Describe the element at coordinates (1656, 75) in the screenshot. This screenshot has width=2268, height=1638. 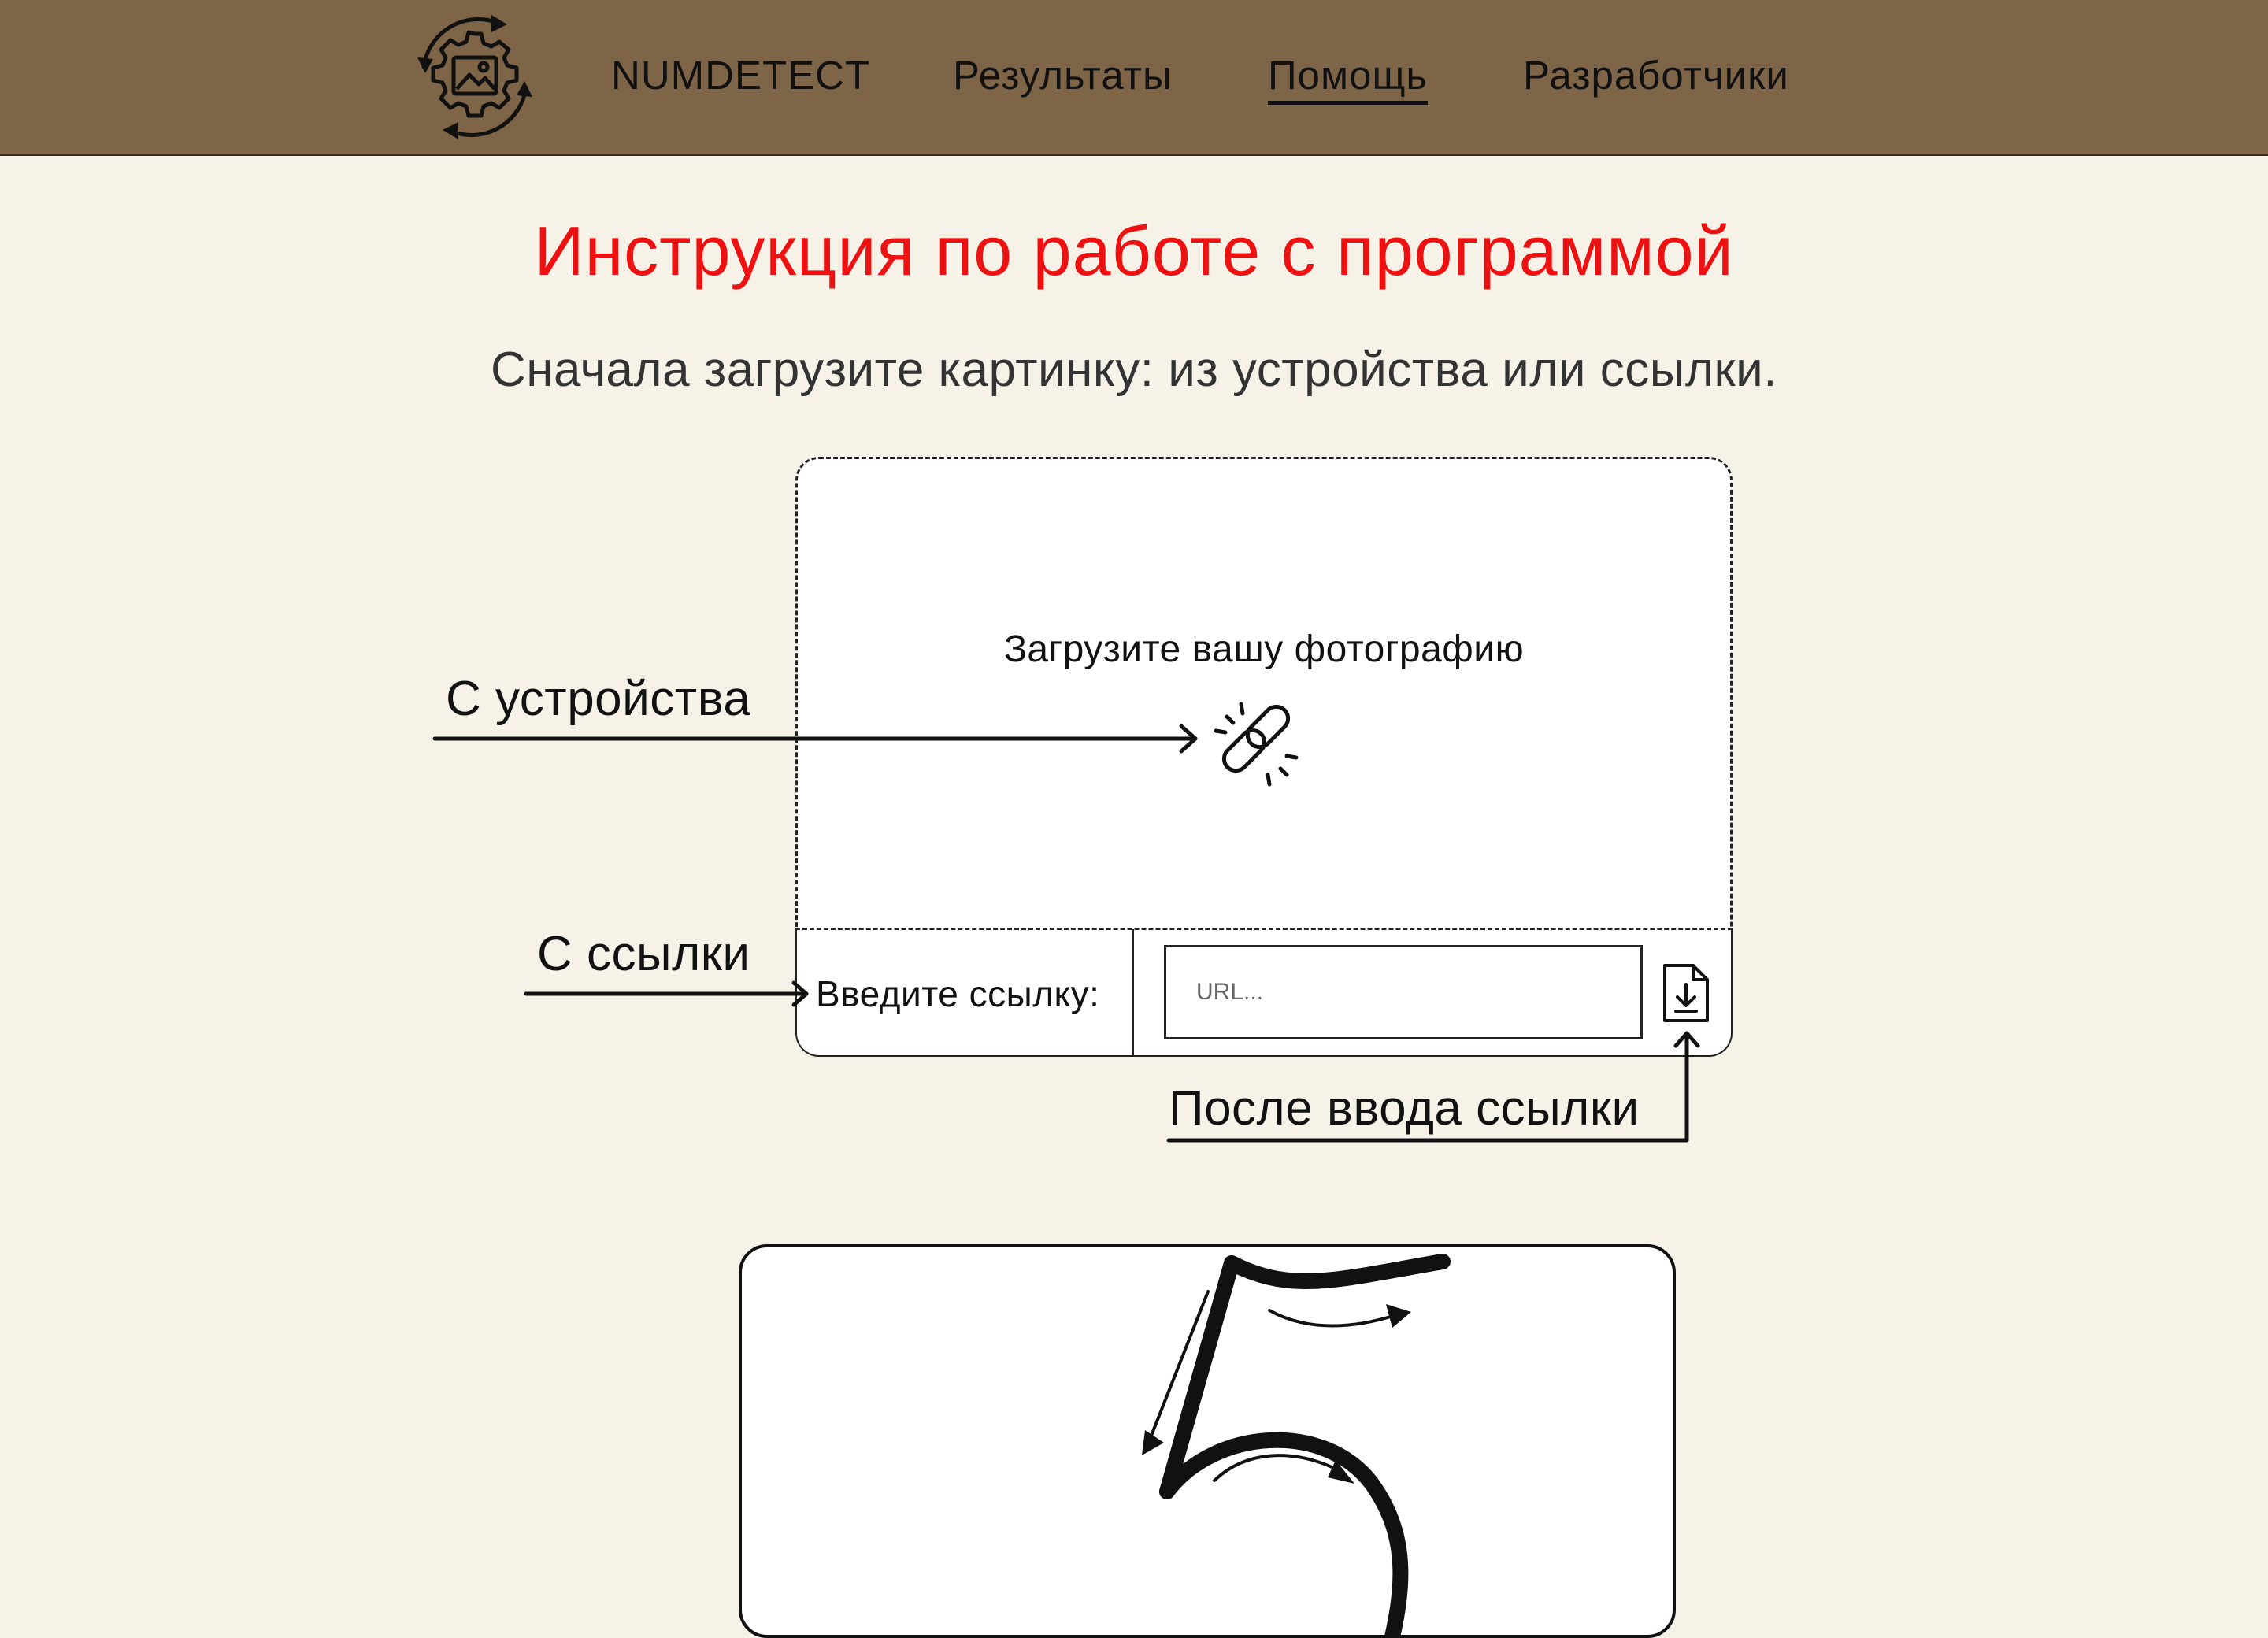
I see `nav-item-developers: Разработчики` at that location.